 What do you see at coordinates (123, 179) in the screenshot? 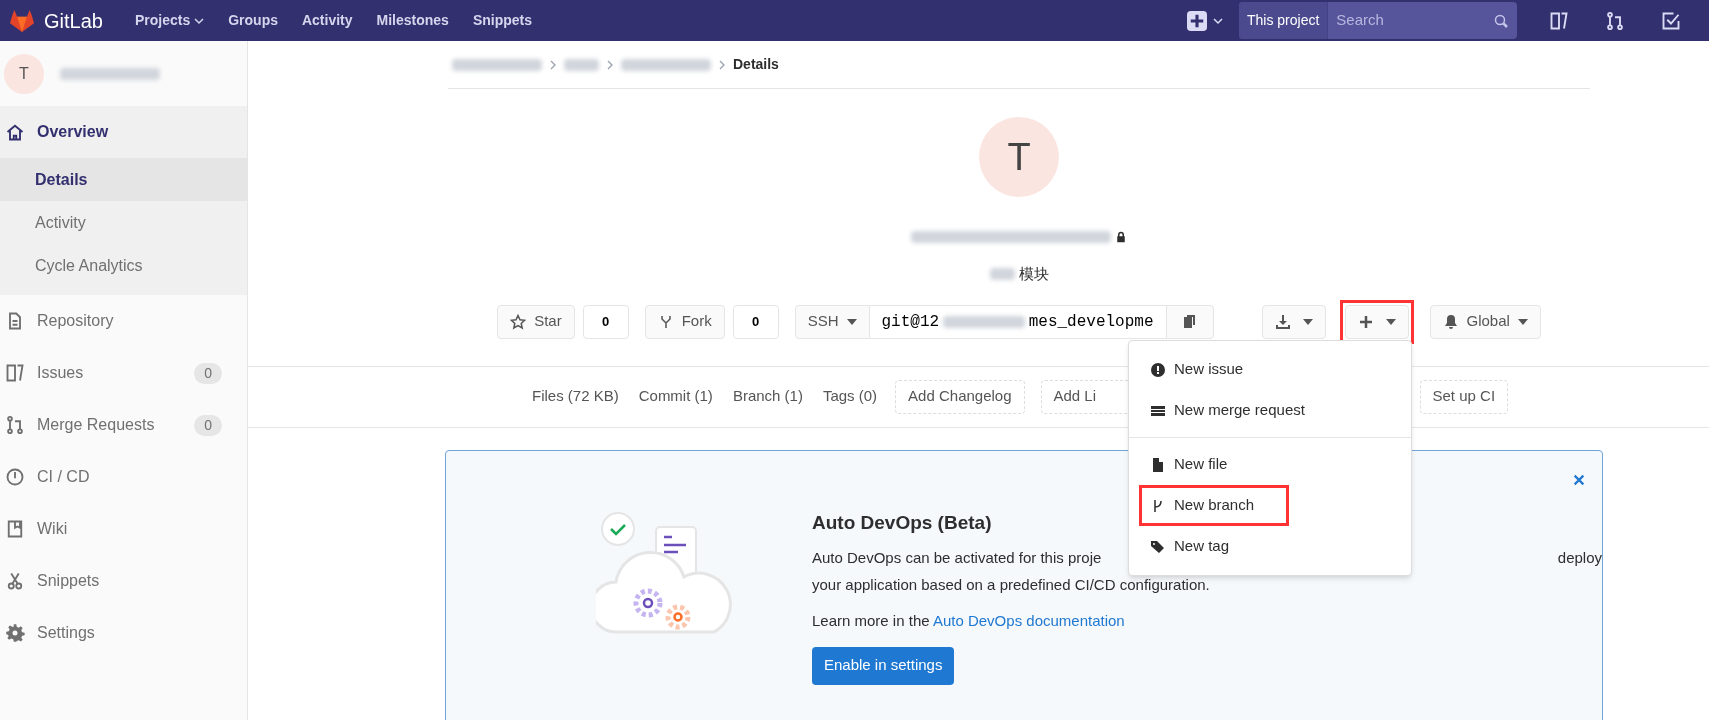
I see `sidebar-subitem: Details` at bounding box center [123, 179].